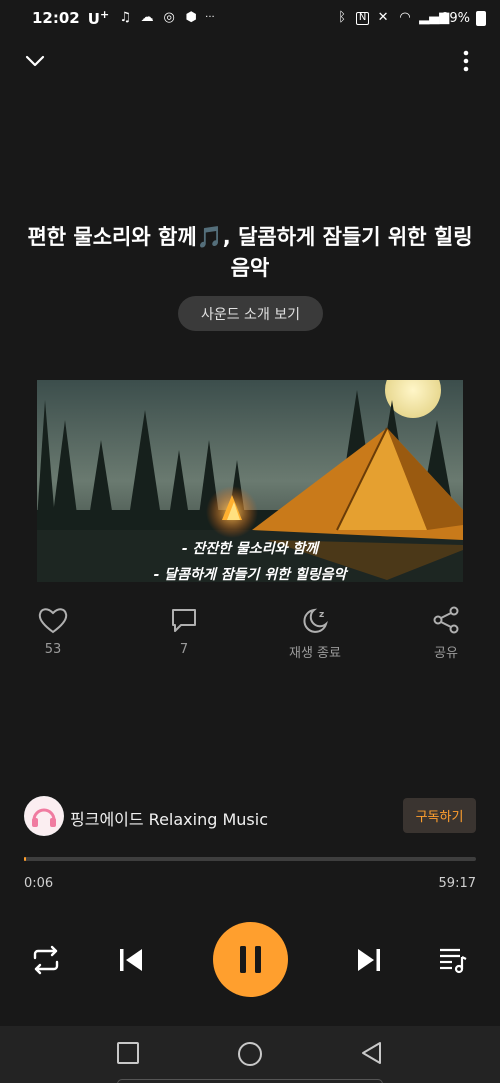 Image resolution: width=500 pixels, height=1083 pixels. What do you see at coordinates (342, 17) in the screenshot?
I see `bluetooth-icon: ᛒ` at bounding box center [342, 17].